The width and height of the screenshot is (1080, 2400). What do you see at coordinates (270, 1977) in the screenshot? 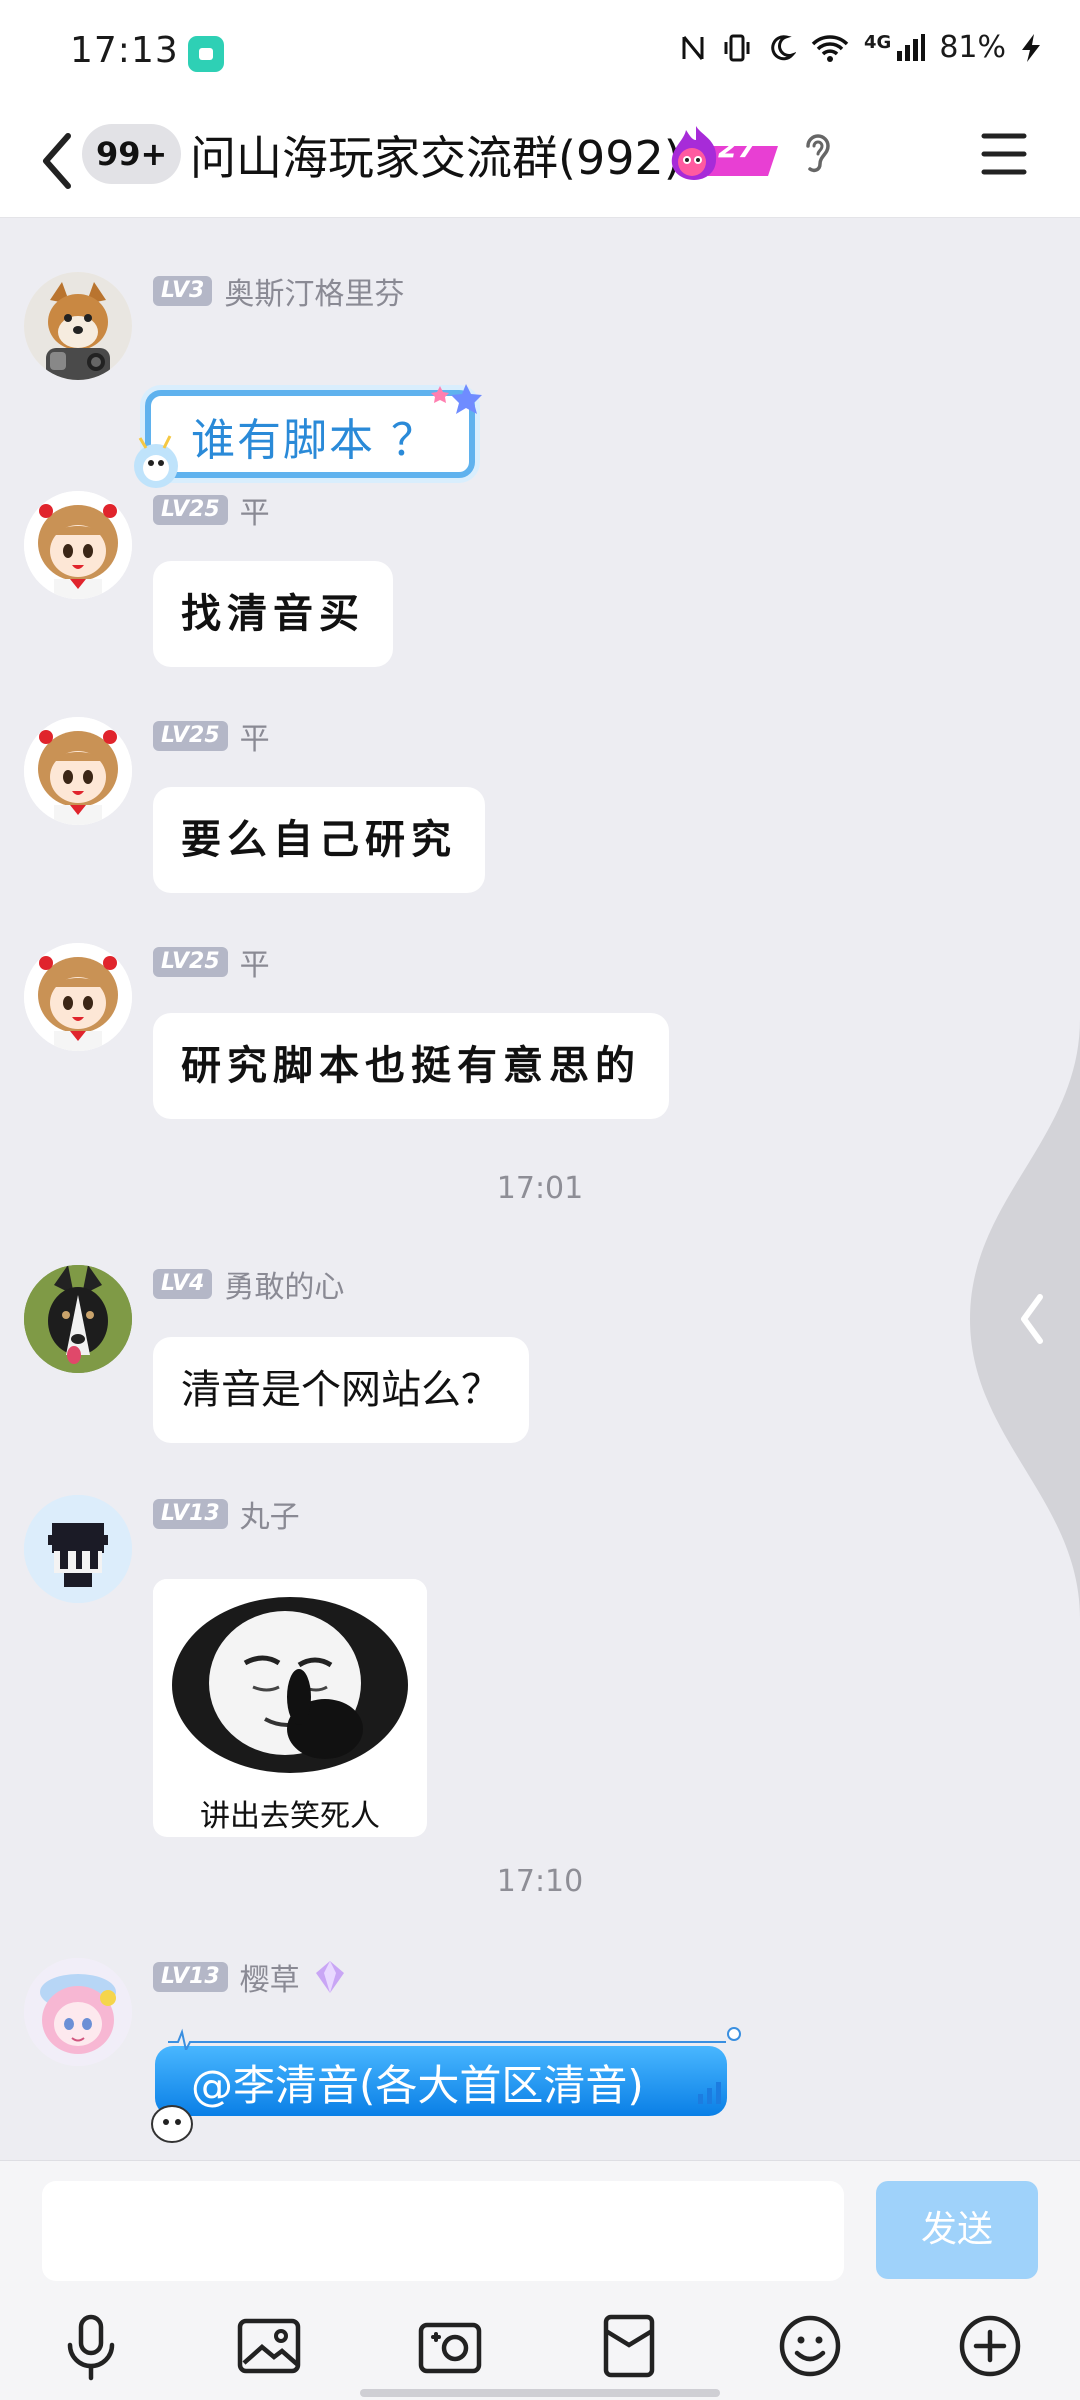
I see `sender-name: 樱草` at bounding box center [270, 1977].